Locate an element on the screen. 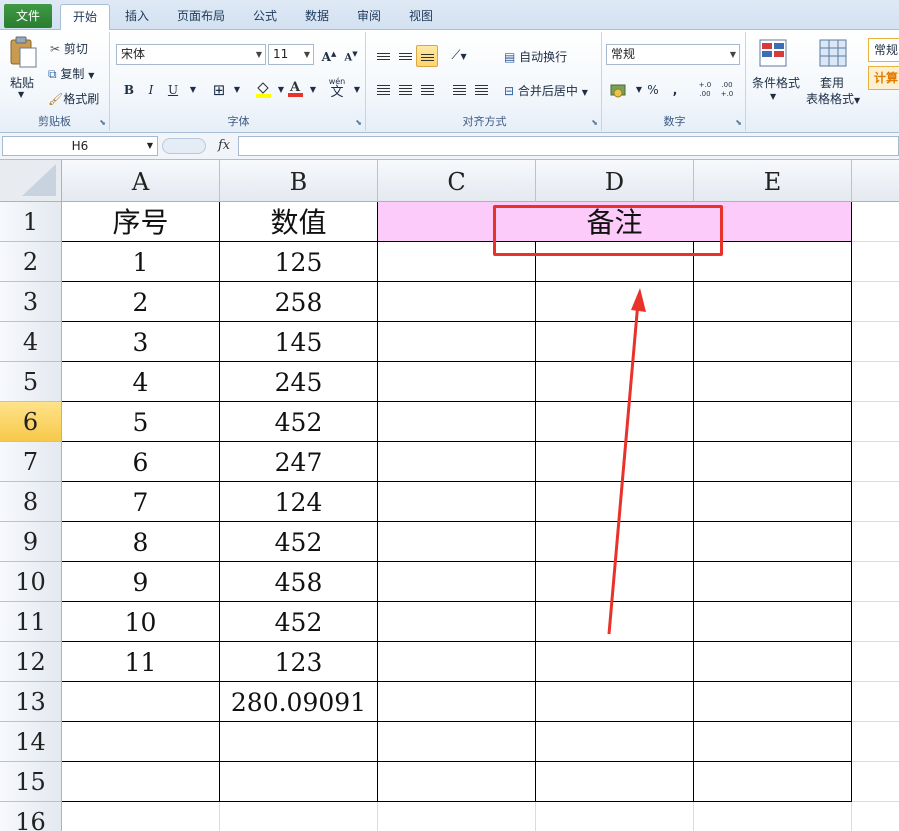 The image size is (899, 831). format-as-table-icon is located at coordinates (833, 54).